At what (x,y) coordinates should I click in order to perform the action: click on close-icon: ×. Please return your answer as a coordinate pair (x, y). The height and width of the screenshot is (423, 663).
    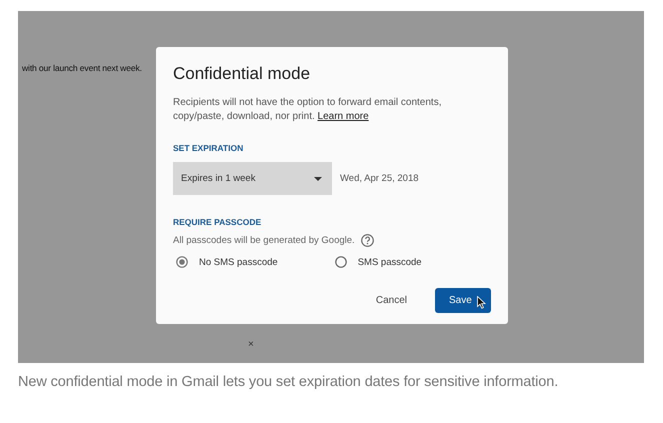
    Looking at the image, I should click on (251, 344).